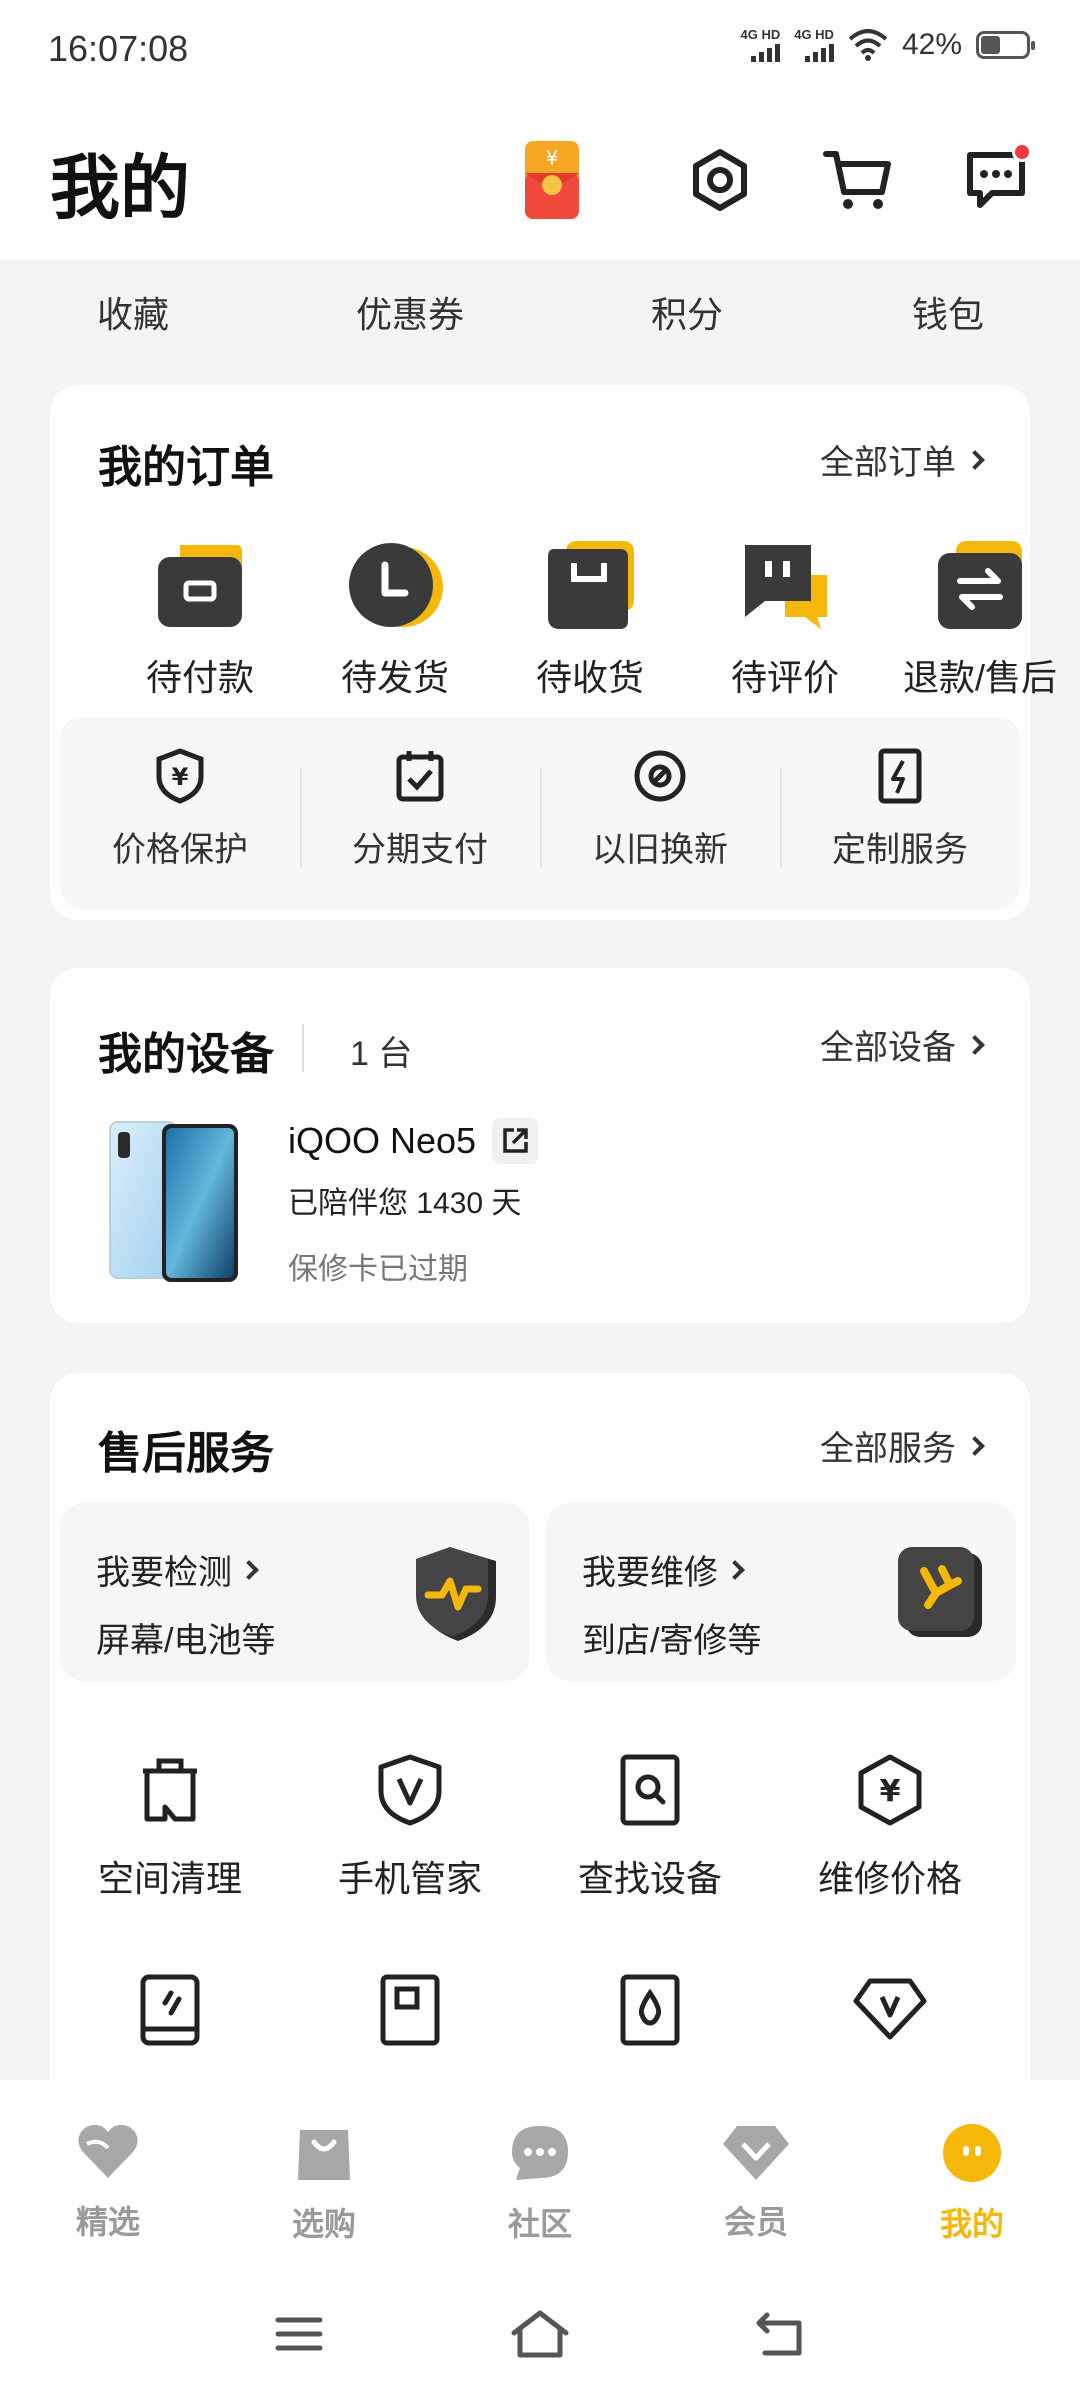 The height and width of the screenshot is (2400, 1080). Describe the element at coordinates (756, 2182) in the screenshot. I see `nav-membership: 会员` at that location.